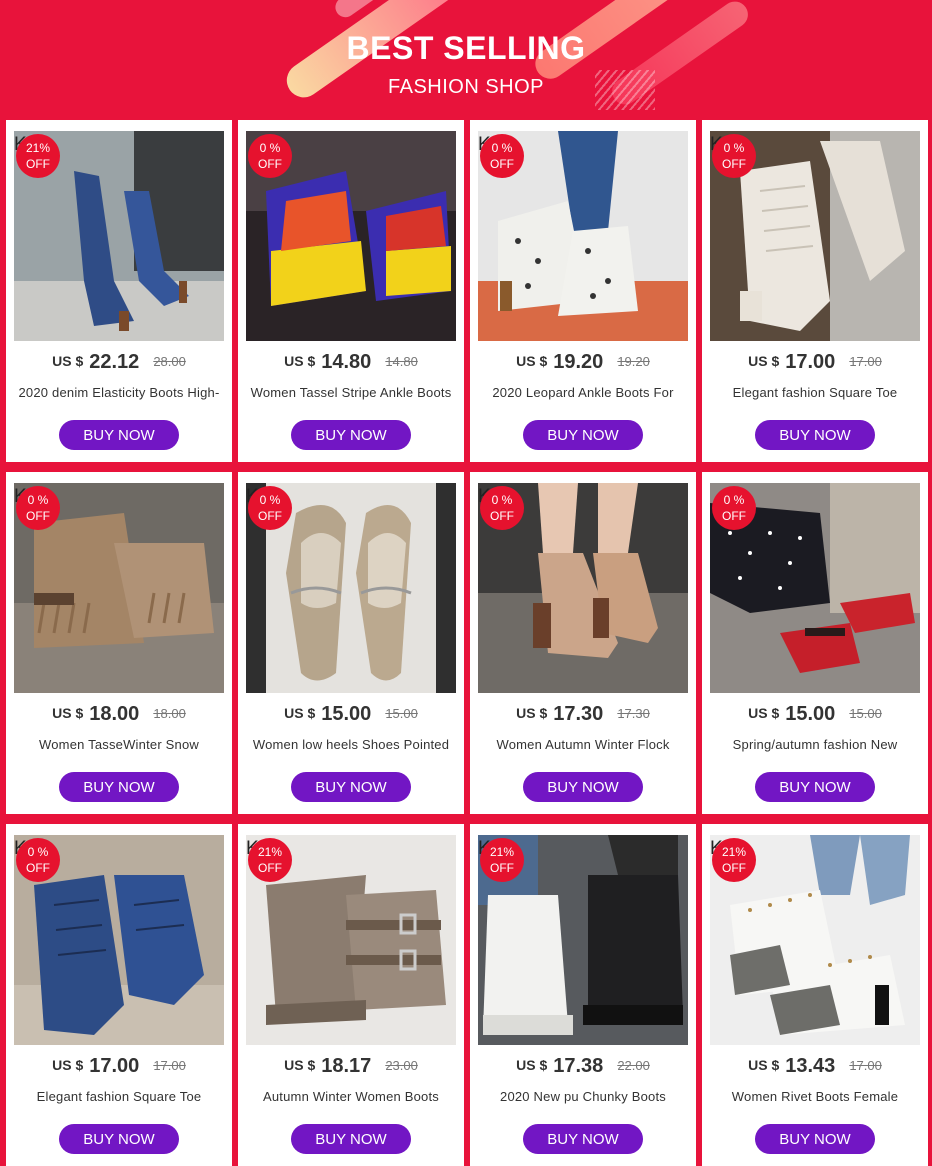 This screenshot has width=932, height=1166. Describe the element at coordinates (114, 362) in the screenshot. I see `sale-price: 22.12` at that location.